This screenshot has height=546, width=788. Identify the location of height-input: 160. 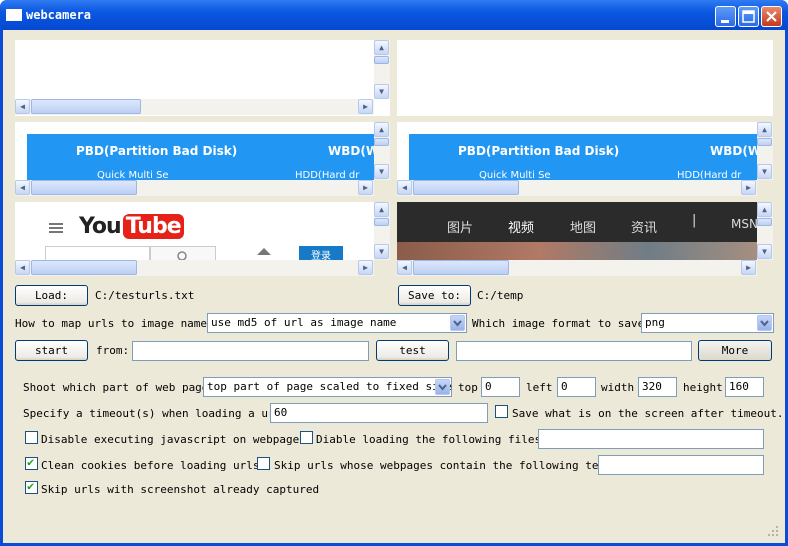
(744, 387).